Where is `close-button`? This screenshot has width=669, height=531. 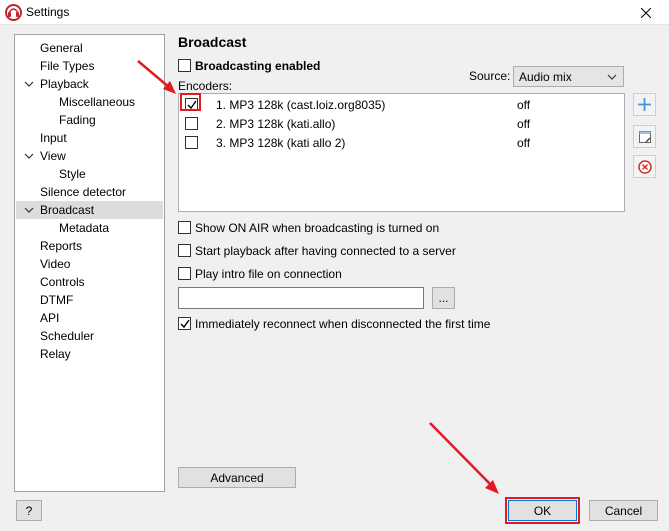
close-button is located at coordinates (646, 12).